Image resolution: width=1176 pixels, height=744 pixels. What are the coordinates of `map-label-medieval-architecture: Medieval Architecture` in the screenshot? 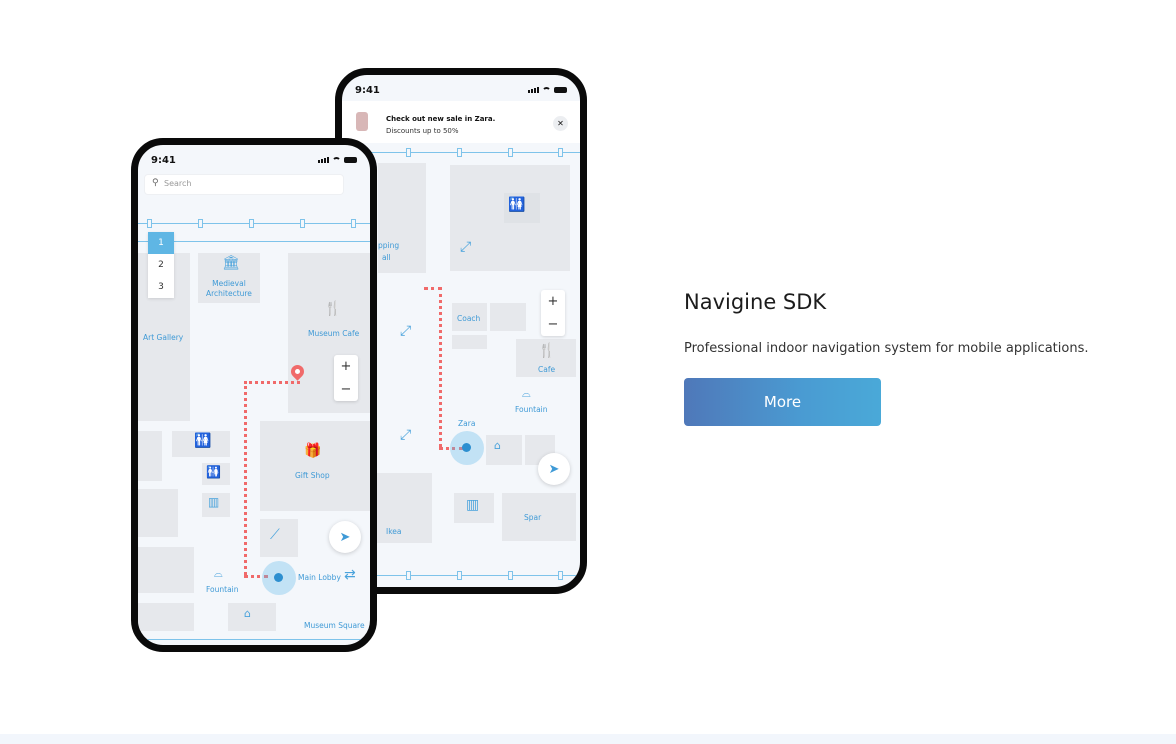 It's located at (229, 288).